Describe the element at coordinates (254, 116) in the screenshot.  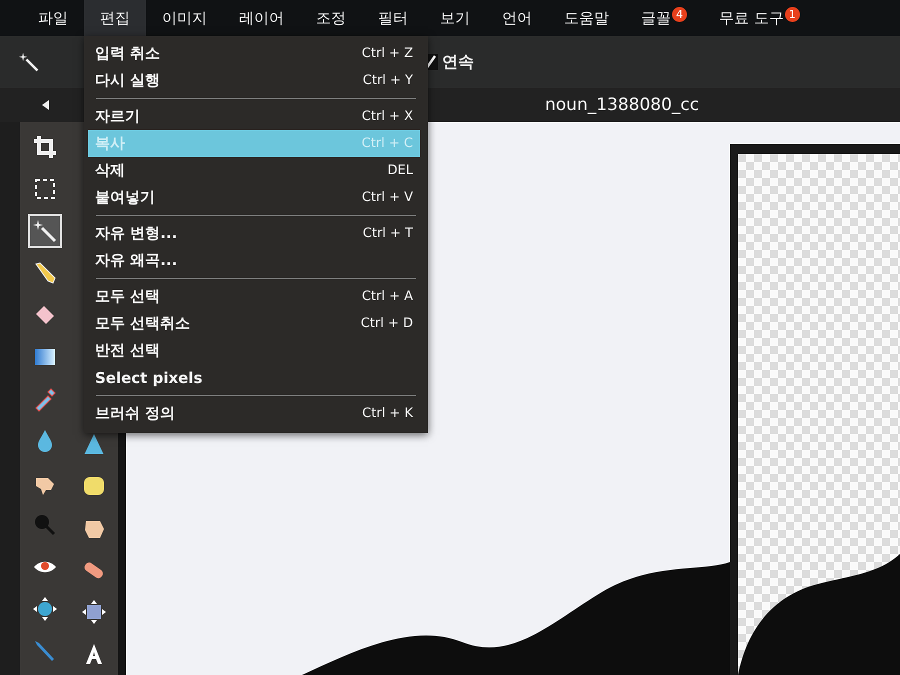
I see `menu-option: 자르기 Ctrl + X` at that location.